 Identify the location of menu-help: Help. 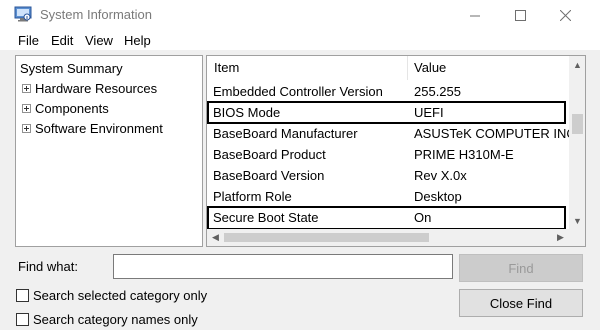
(137, 40).